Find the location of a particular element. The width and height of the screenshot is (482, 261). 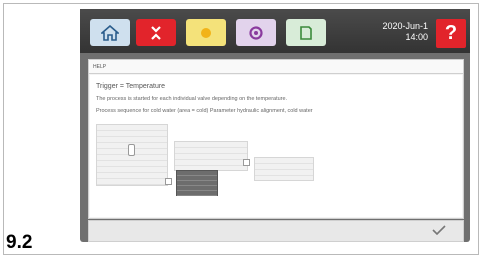

help-button: ? is located at coordinates (451, 33).